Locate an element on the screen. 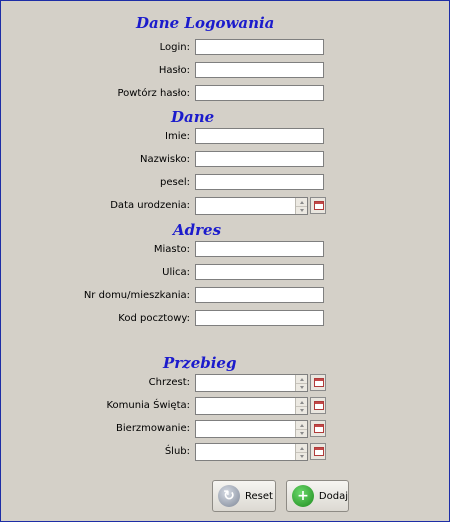 Image resolution: width=450 pixels, height=522 pixels. baptism-spinner is located at coordinates (301, 383).